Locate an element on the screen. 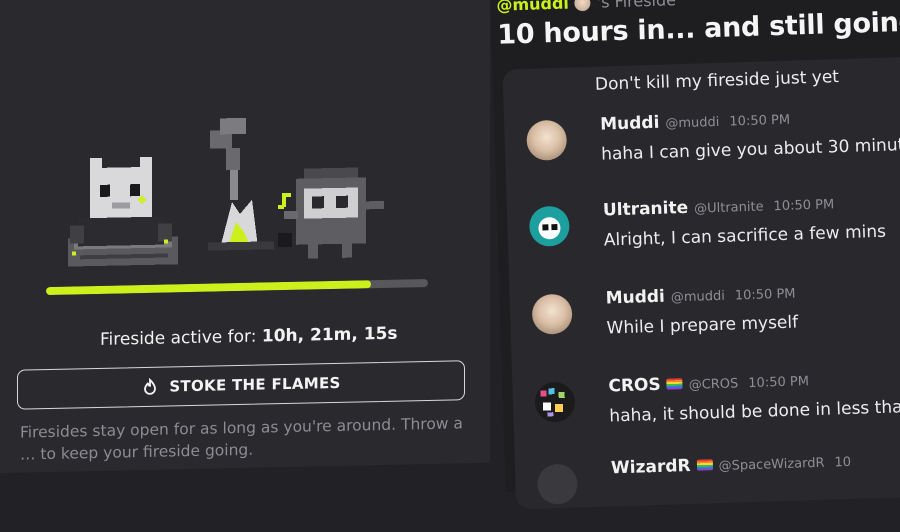 Image resolution: width=900 pixels, height=532 pixels. message-handle: @Ultranite is located at coordinates (728, 208).